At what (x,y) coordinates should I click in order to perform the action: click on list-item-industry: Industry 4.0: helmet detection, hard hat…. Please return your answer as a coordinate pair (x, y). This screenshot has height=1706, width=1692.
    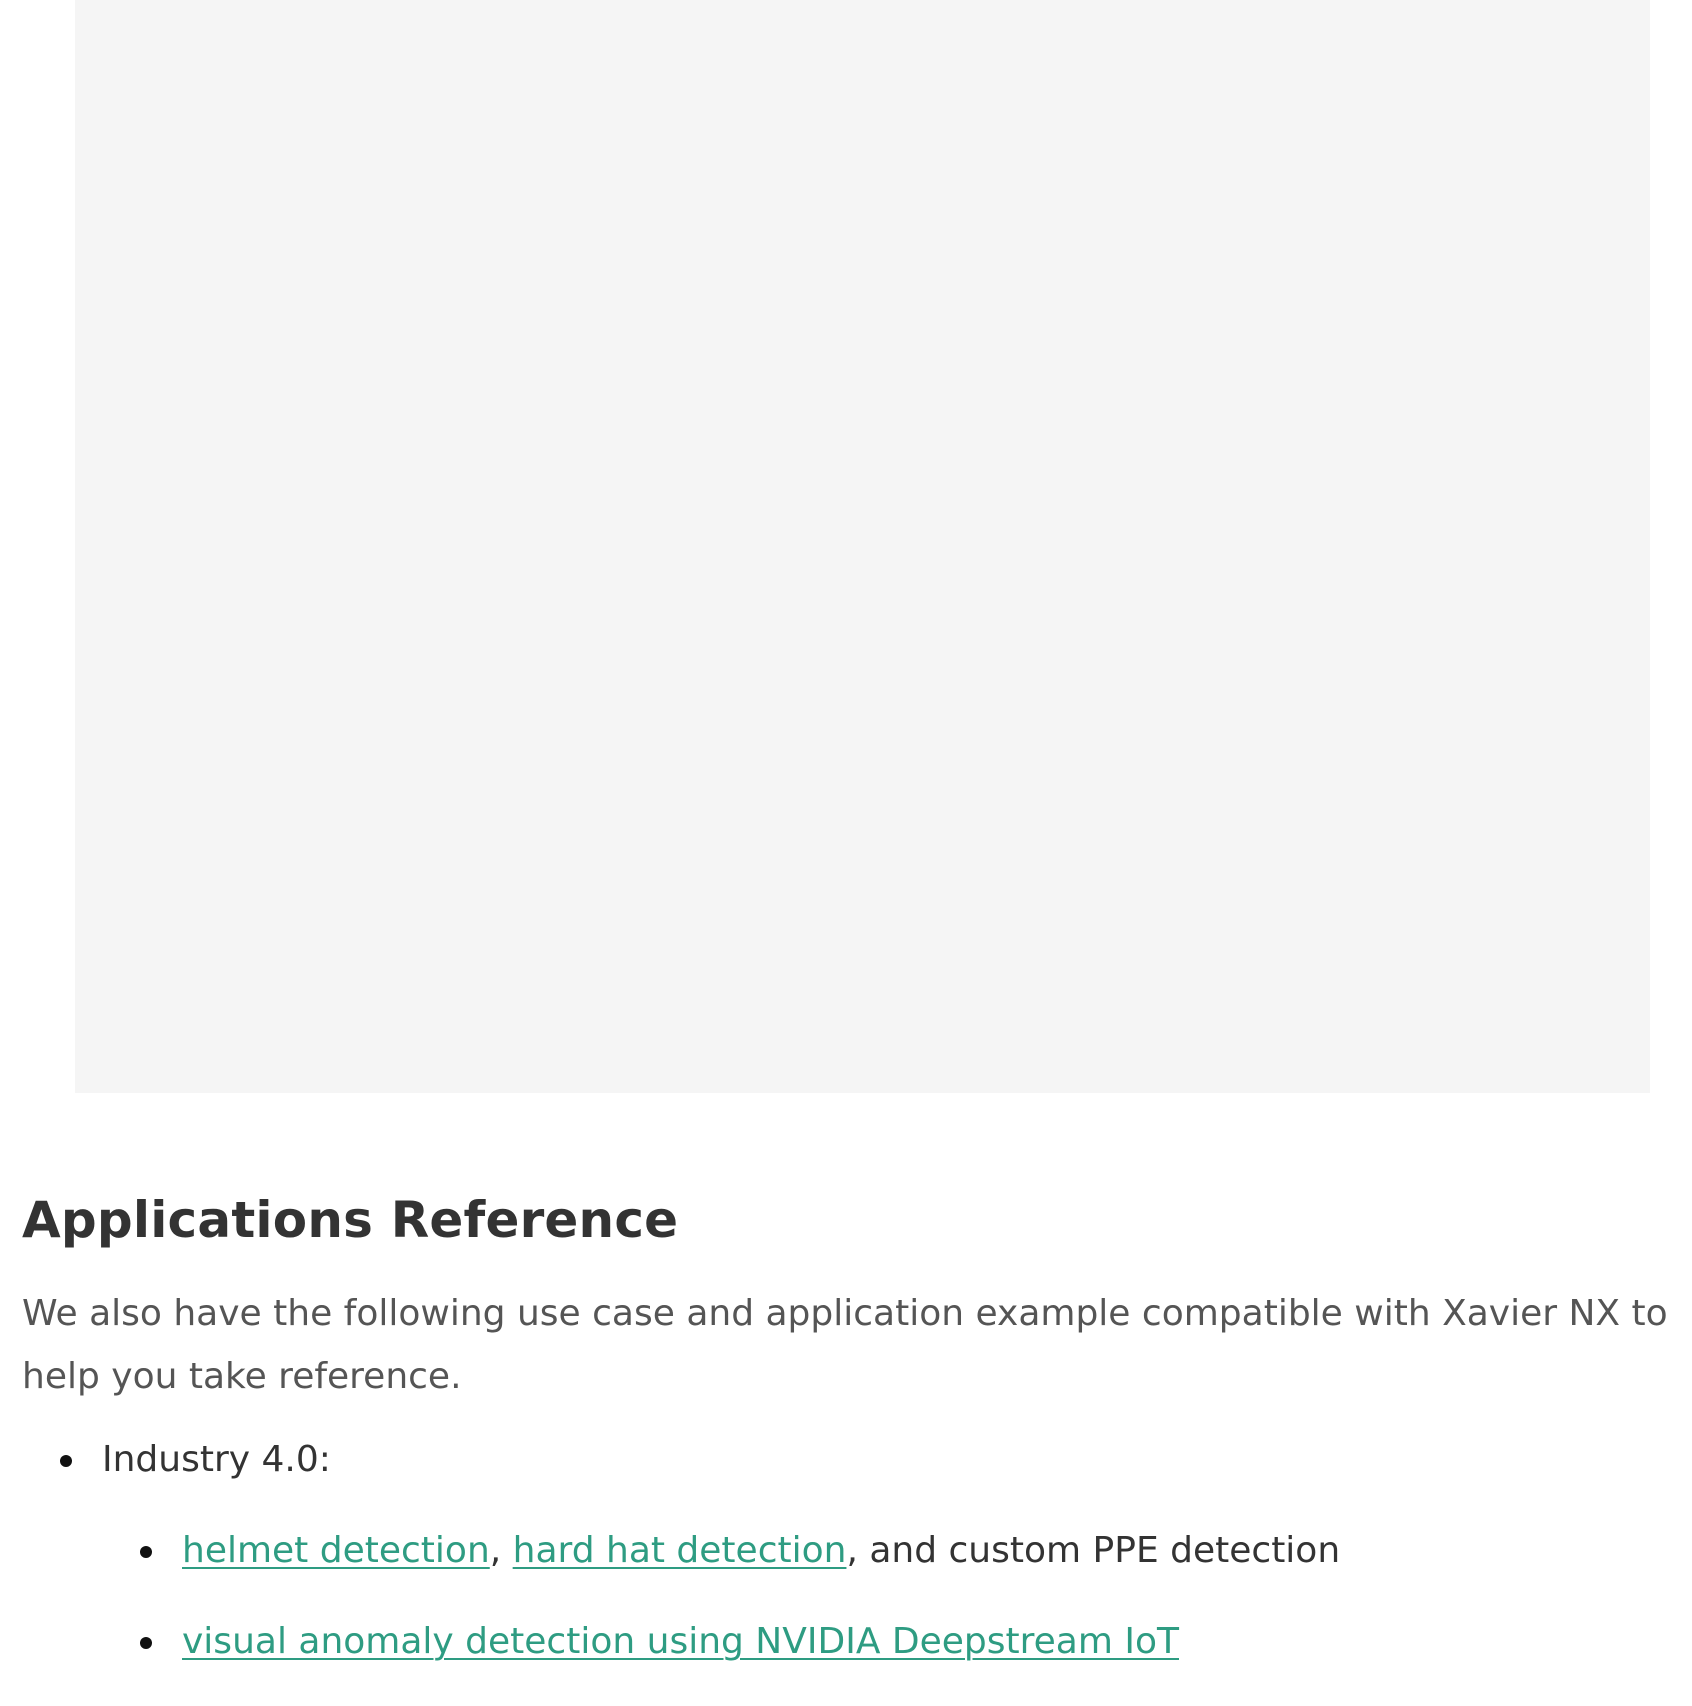
    Looking at the image, I should click on (857, 1550).